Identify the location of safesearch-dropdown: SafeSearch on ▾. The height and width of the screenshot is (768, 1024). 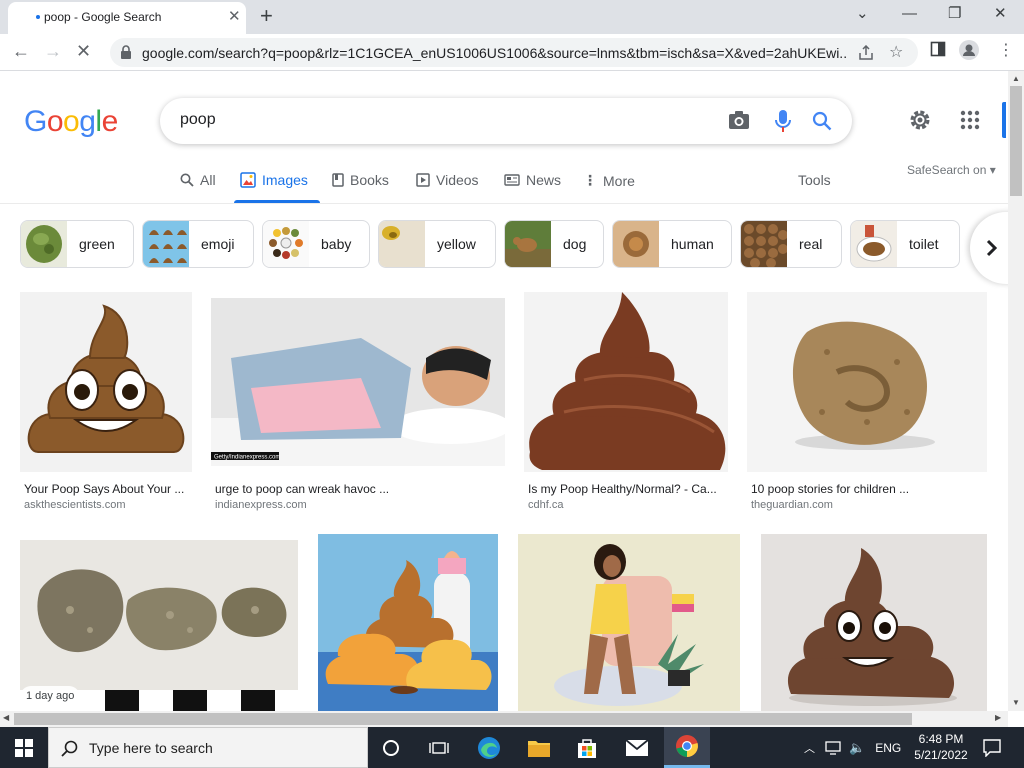
(951, 170).